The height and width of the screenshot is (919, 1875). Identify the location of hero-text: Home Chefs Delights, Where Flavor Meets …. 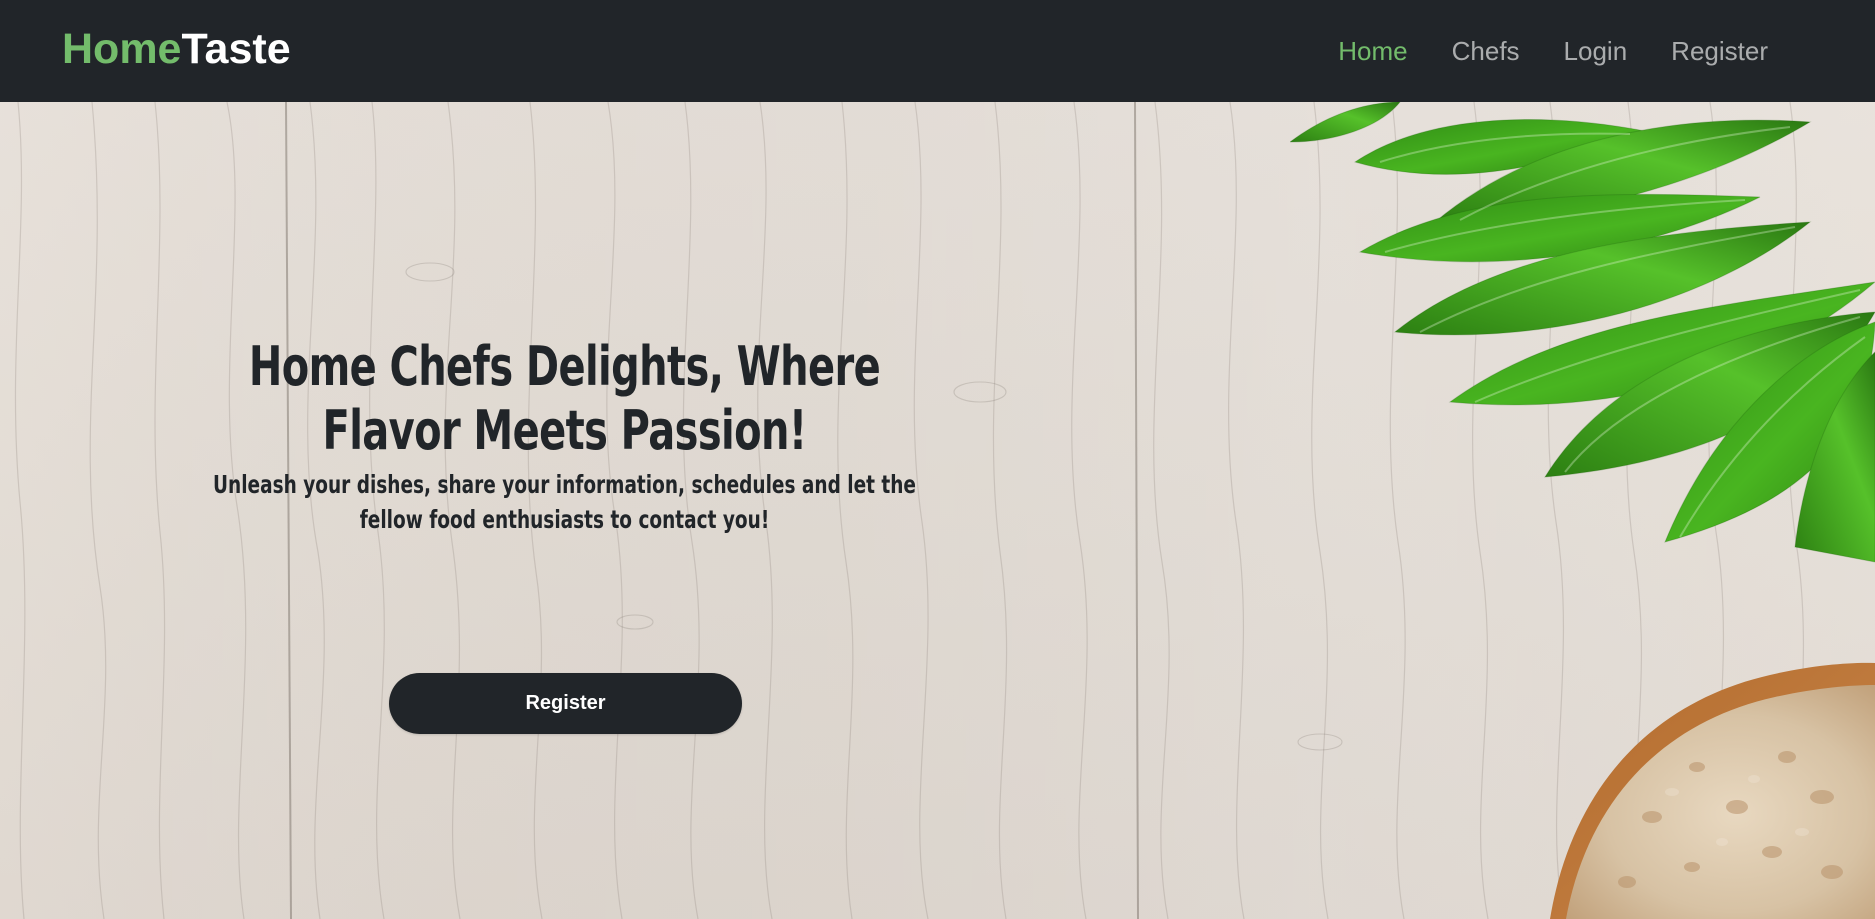
(564, 436).